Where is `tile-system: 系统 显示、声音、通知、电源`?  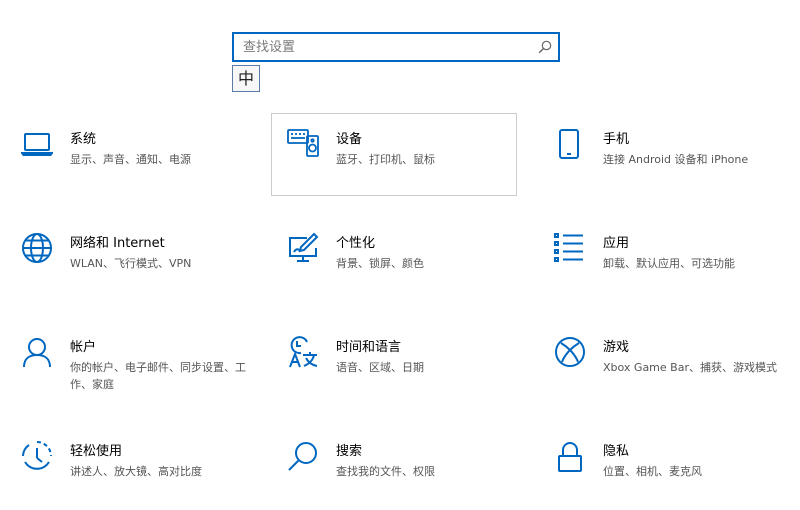
tile-system: 系统 显示、声音、通知、电源 is located at coordinates (143, 156).